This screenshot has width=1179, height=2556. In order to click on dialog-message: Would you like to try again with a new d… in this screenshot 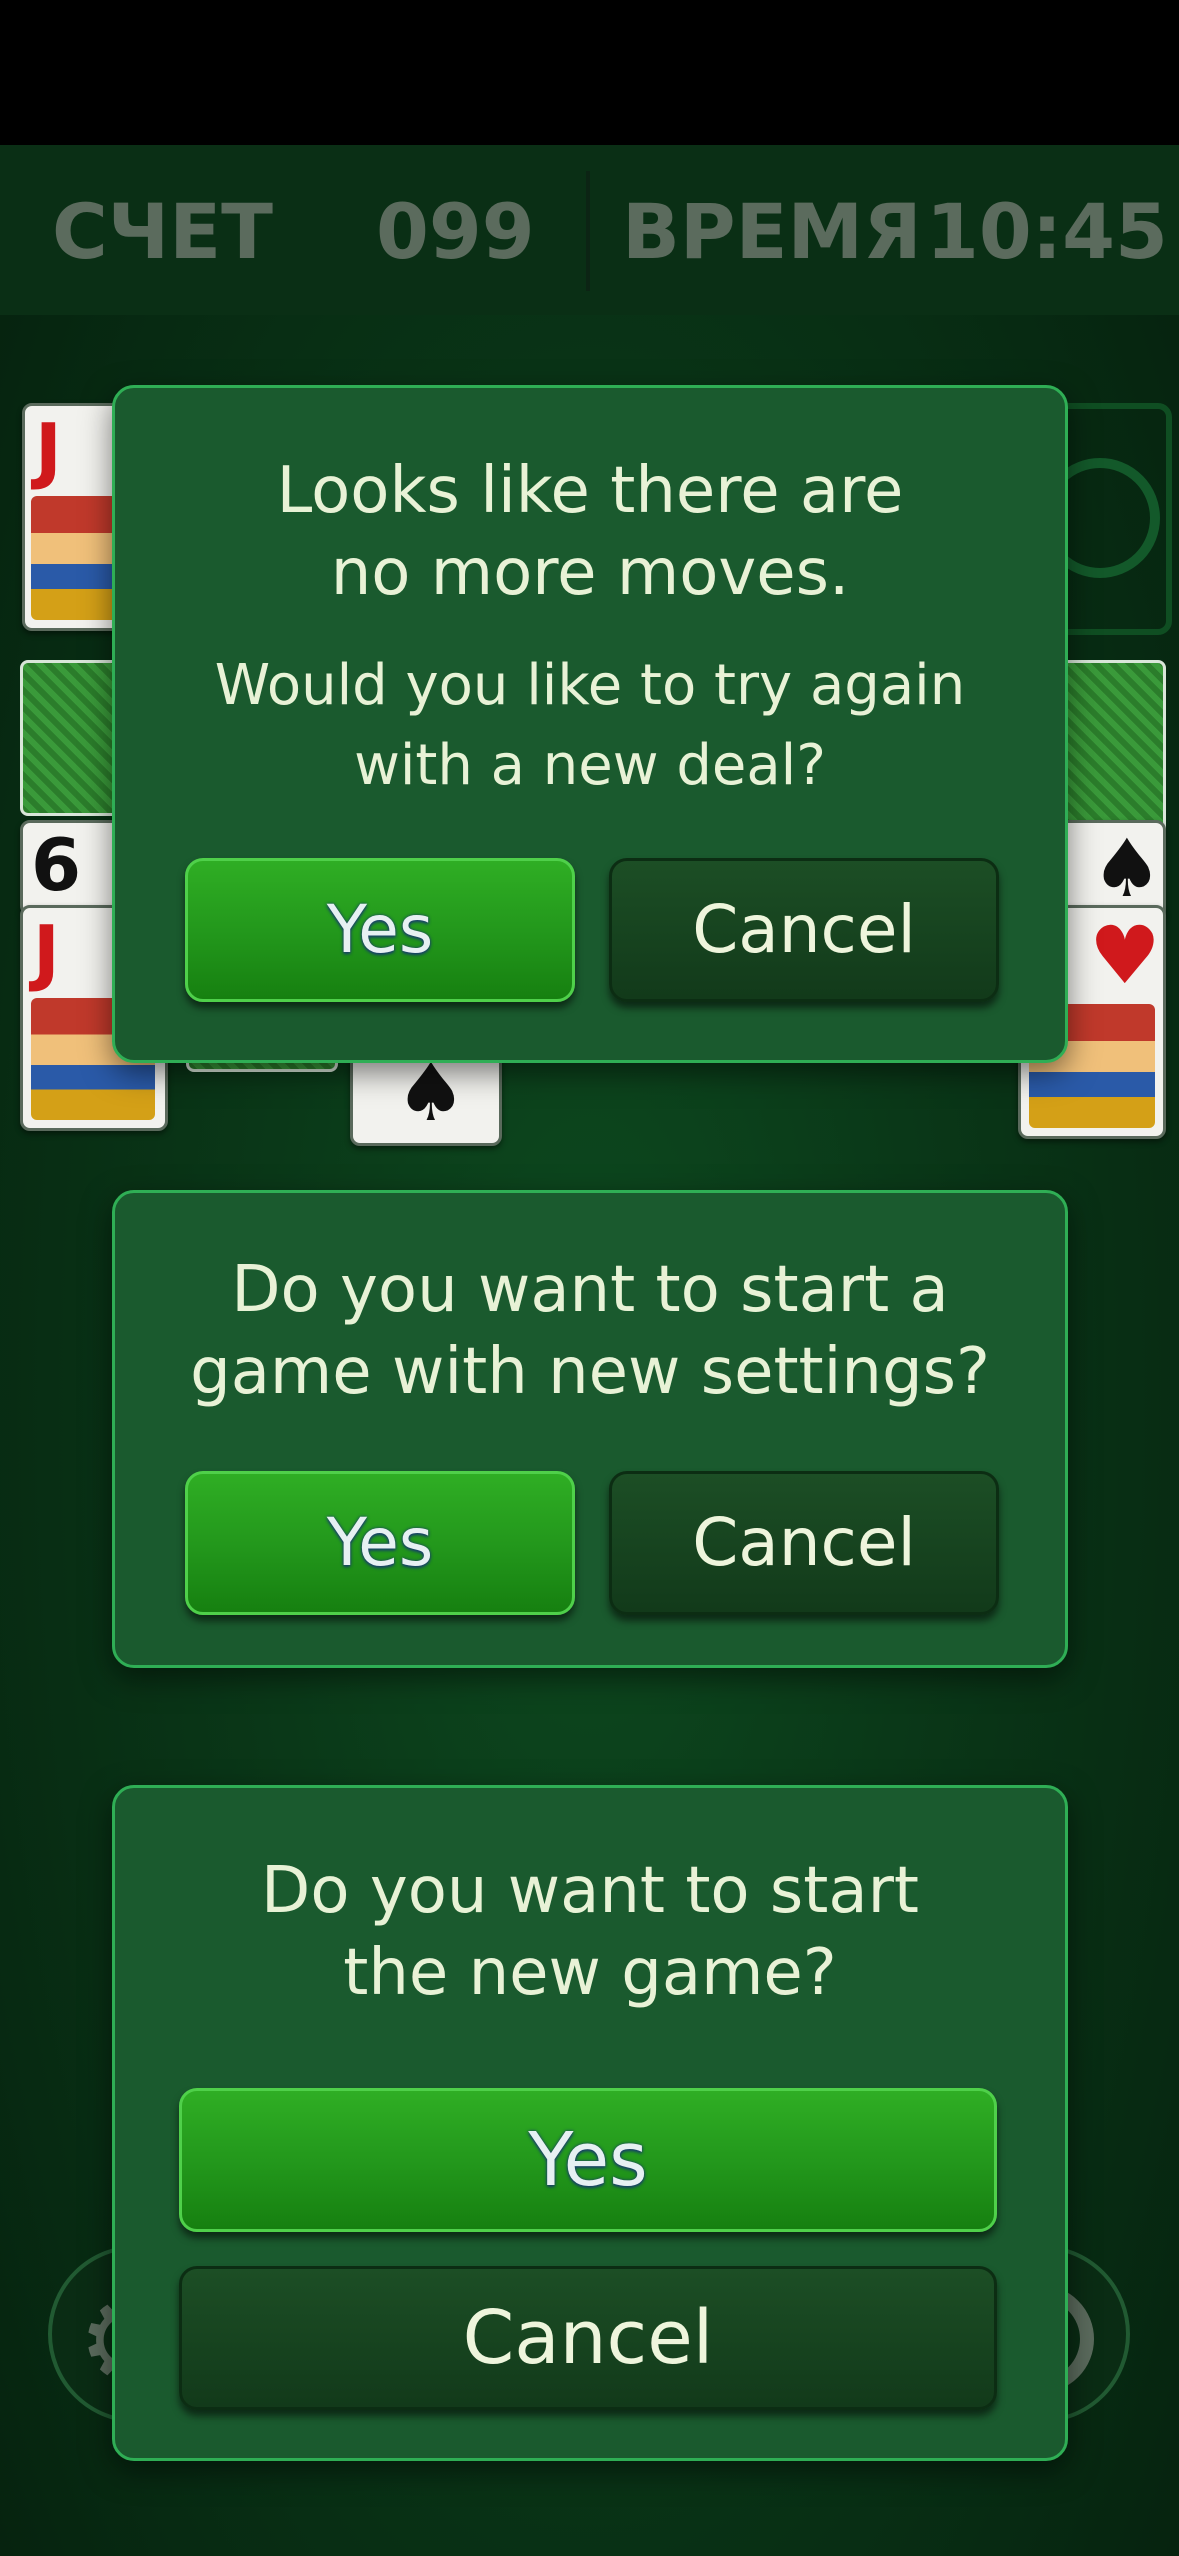, I will do `click(590, 725)`.